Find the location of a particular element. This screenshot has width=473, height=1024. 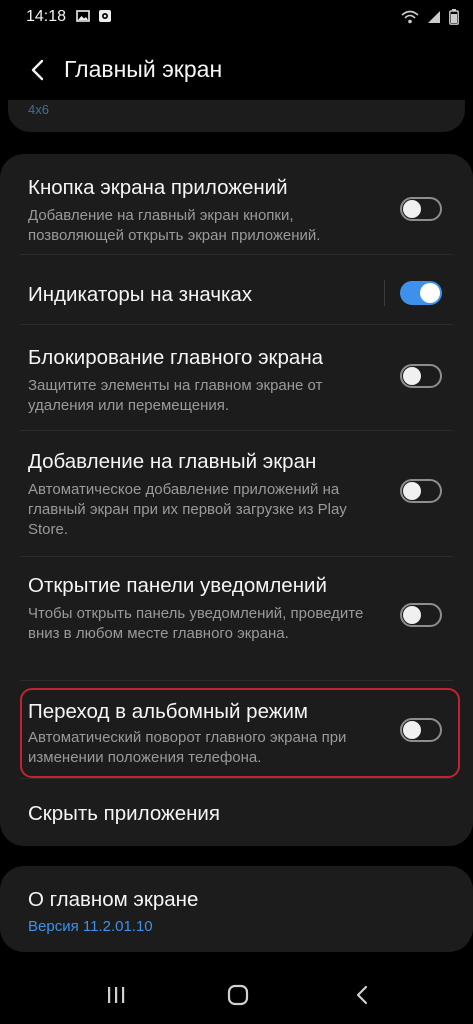

recents-icon is located at coordinates (116, 995).